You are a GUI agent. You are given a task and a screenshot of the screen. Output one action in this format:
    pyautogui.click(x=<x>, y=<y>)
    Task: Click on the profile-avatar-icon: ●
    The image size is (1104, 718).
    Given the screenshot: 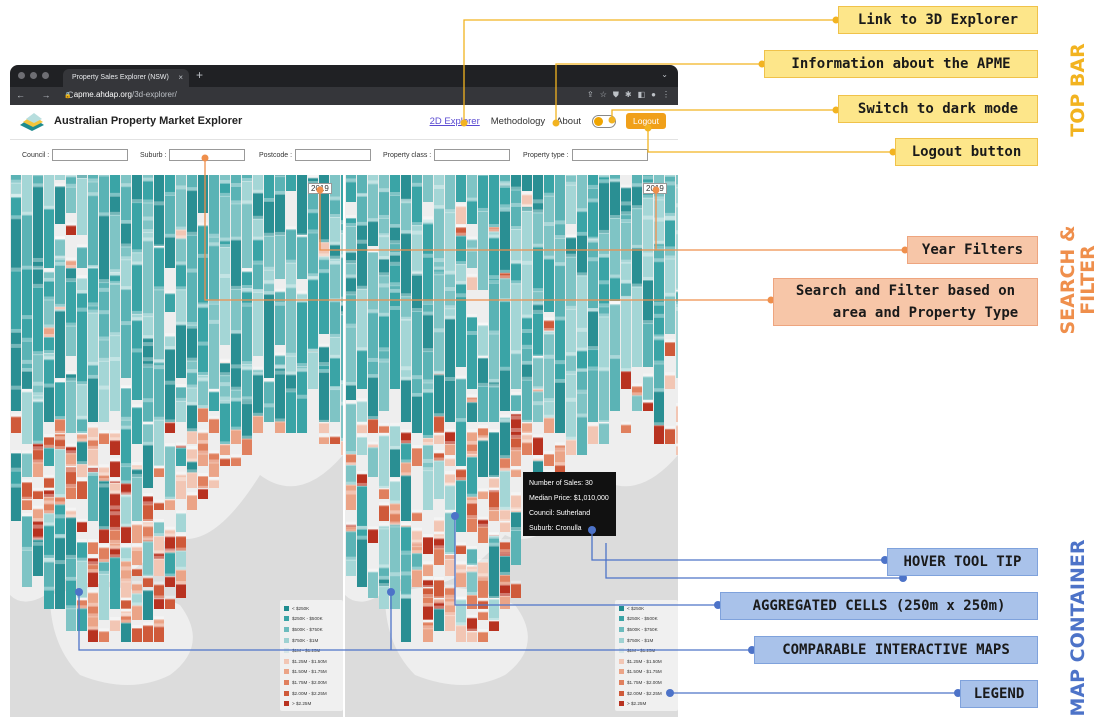 What is the action you would take?
    pyautogui.click(x=653, y=95)
    